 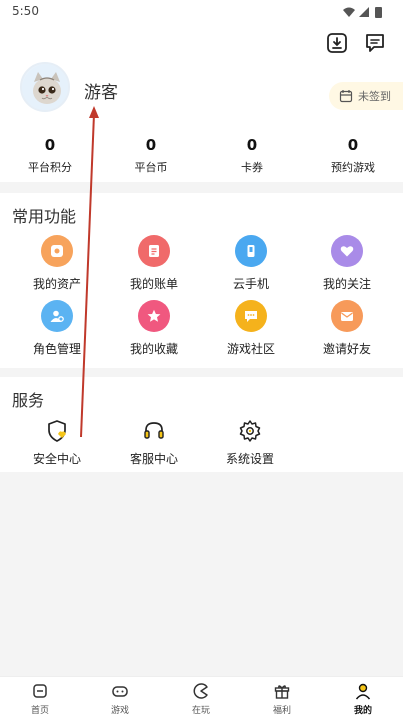 I want to click on status-bar: 5:50, so click(x=201, y=13).